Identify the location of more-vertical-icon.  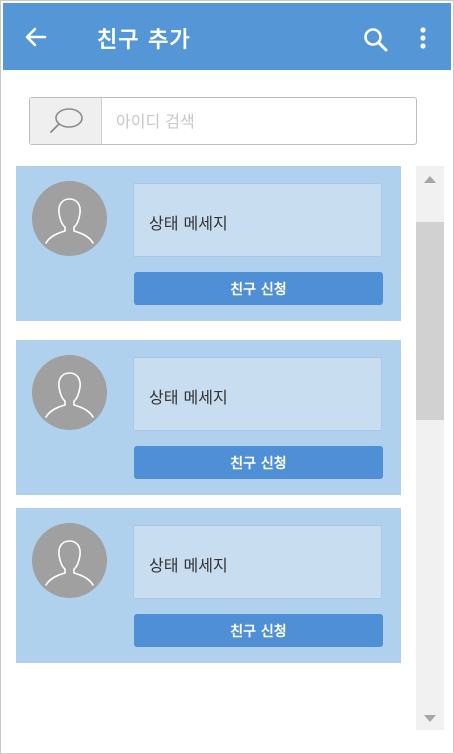
(423, 38).